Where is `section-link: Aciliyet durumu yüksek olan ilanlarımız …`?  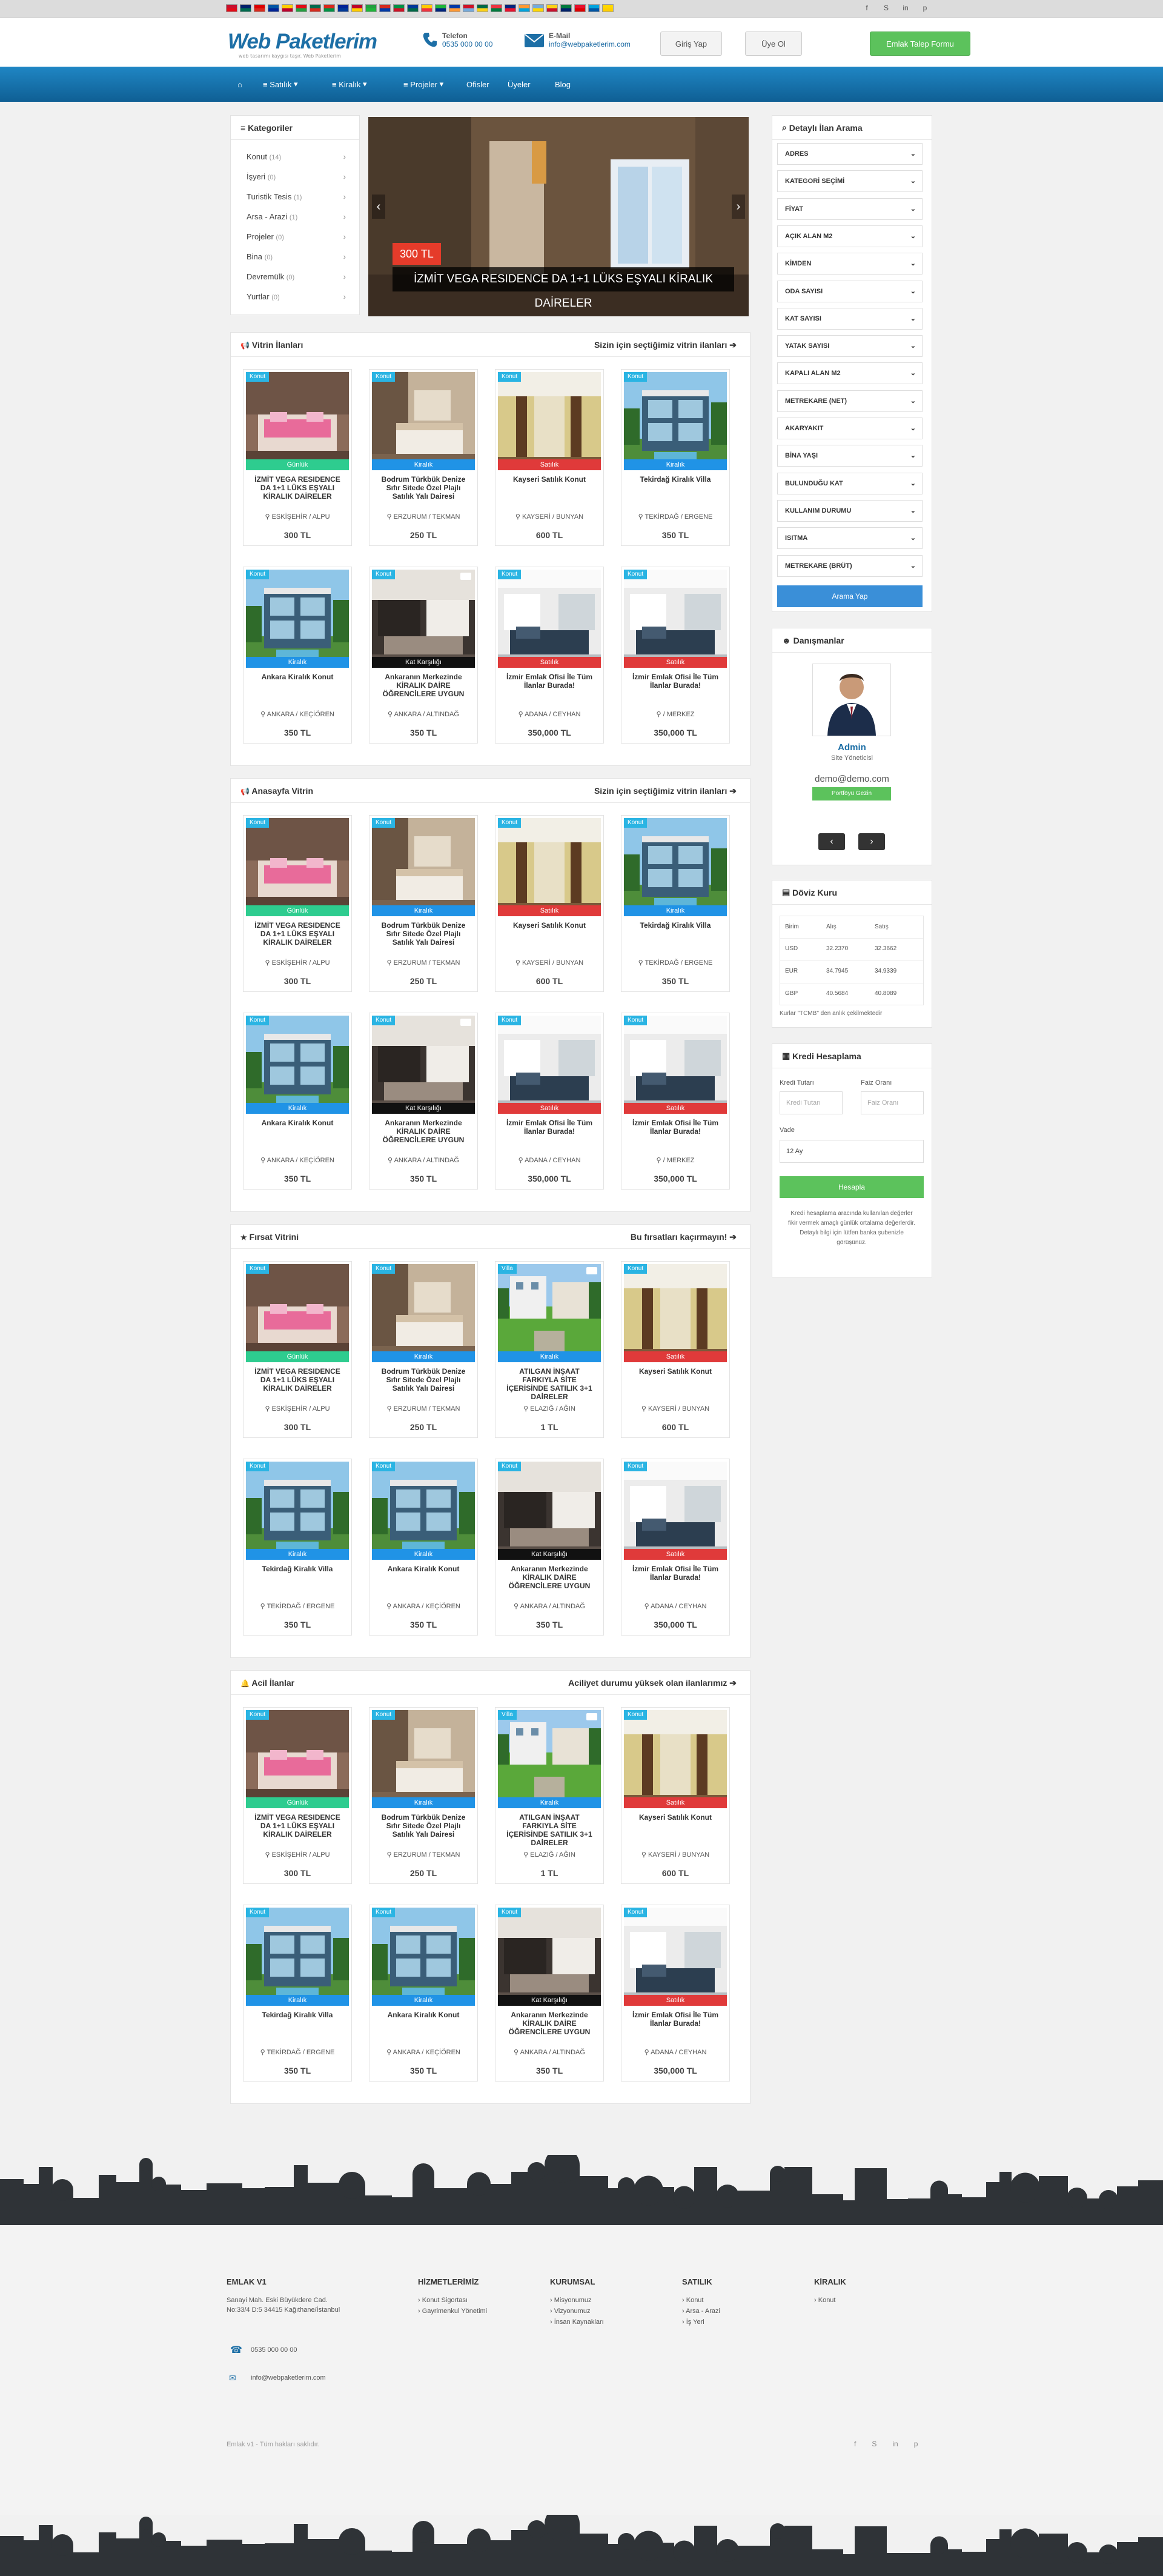
section-link: Aciliyet durumu yüksek olan ilanlarımız … is located at coordinates (652, 1683).